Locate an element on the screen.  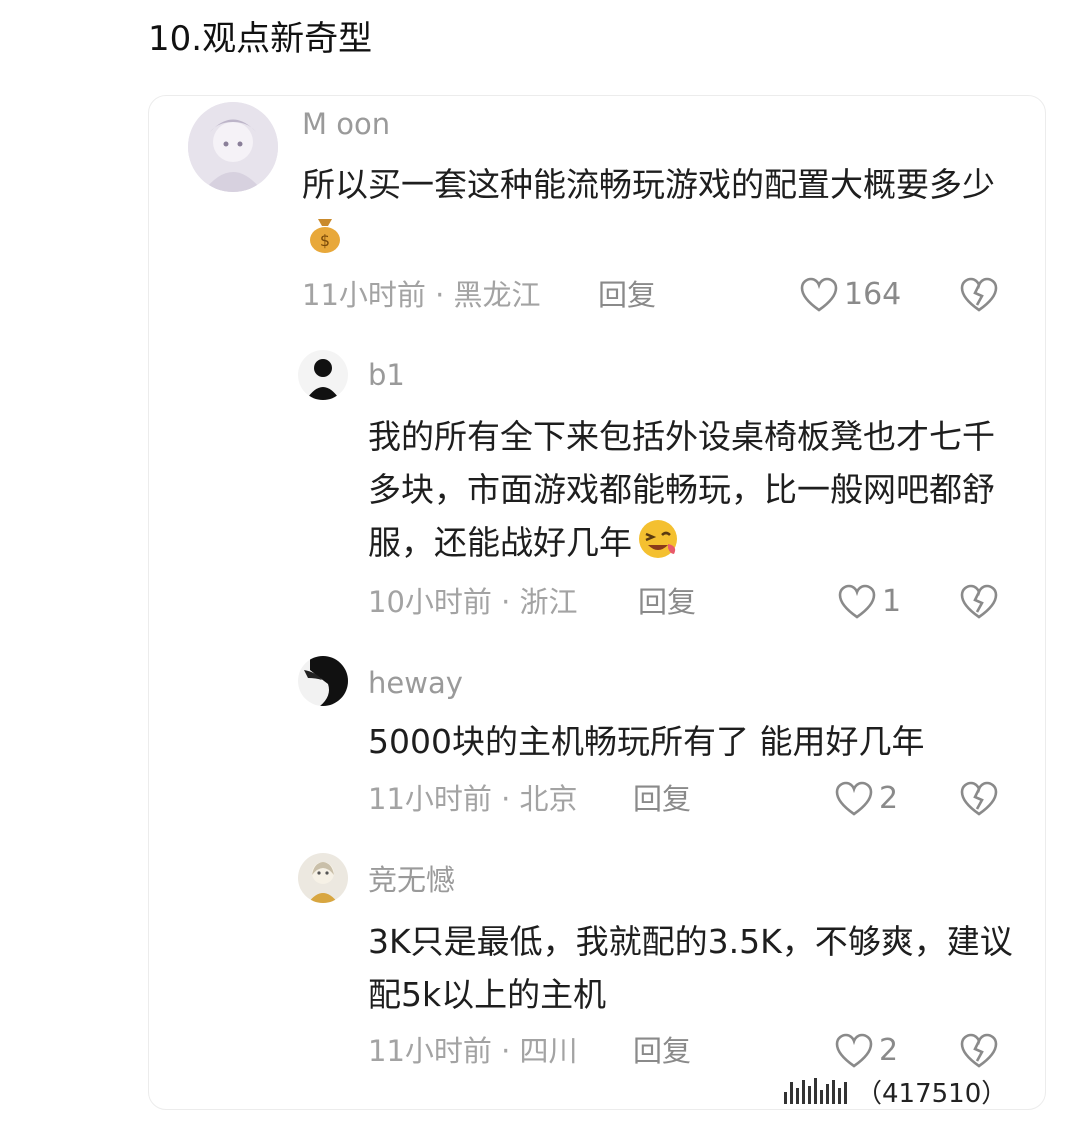
dark-profile-icon is located at coordinates (323, 681).